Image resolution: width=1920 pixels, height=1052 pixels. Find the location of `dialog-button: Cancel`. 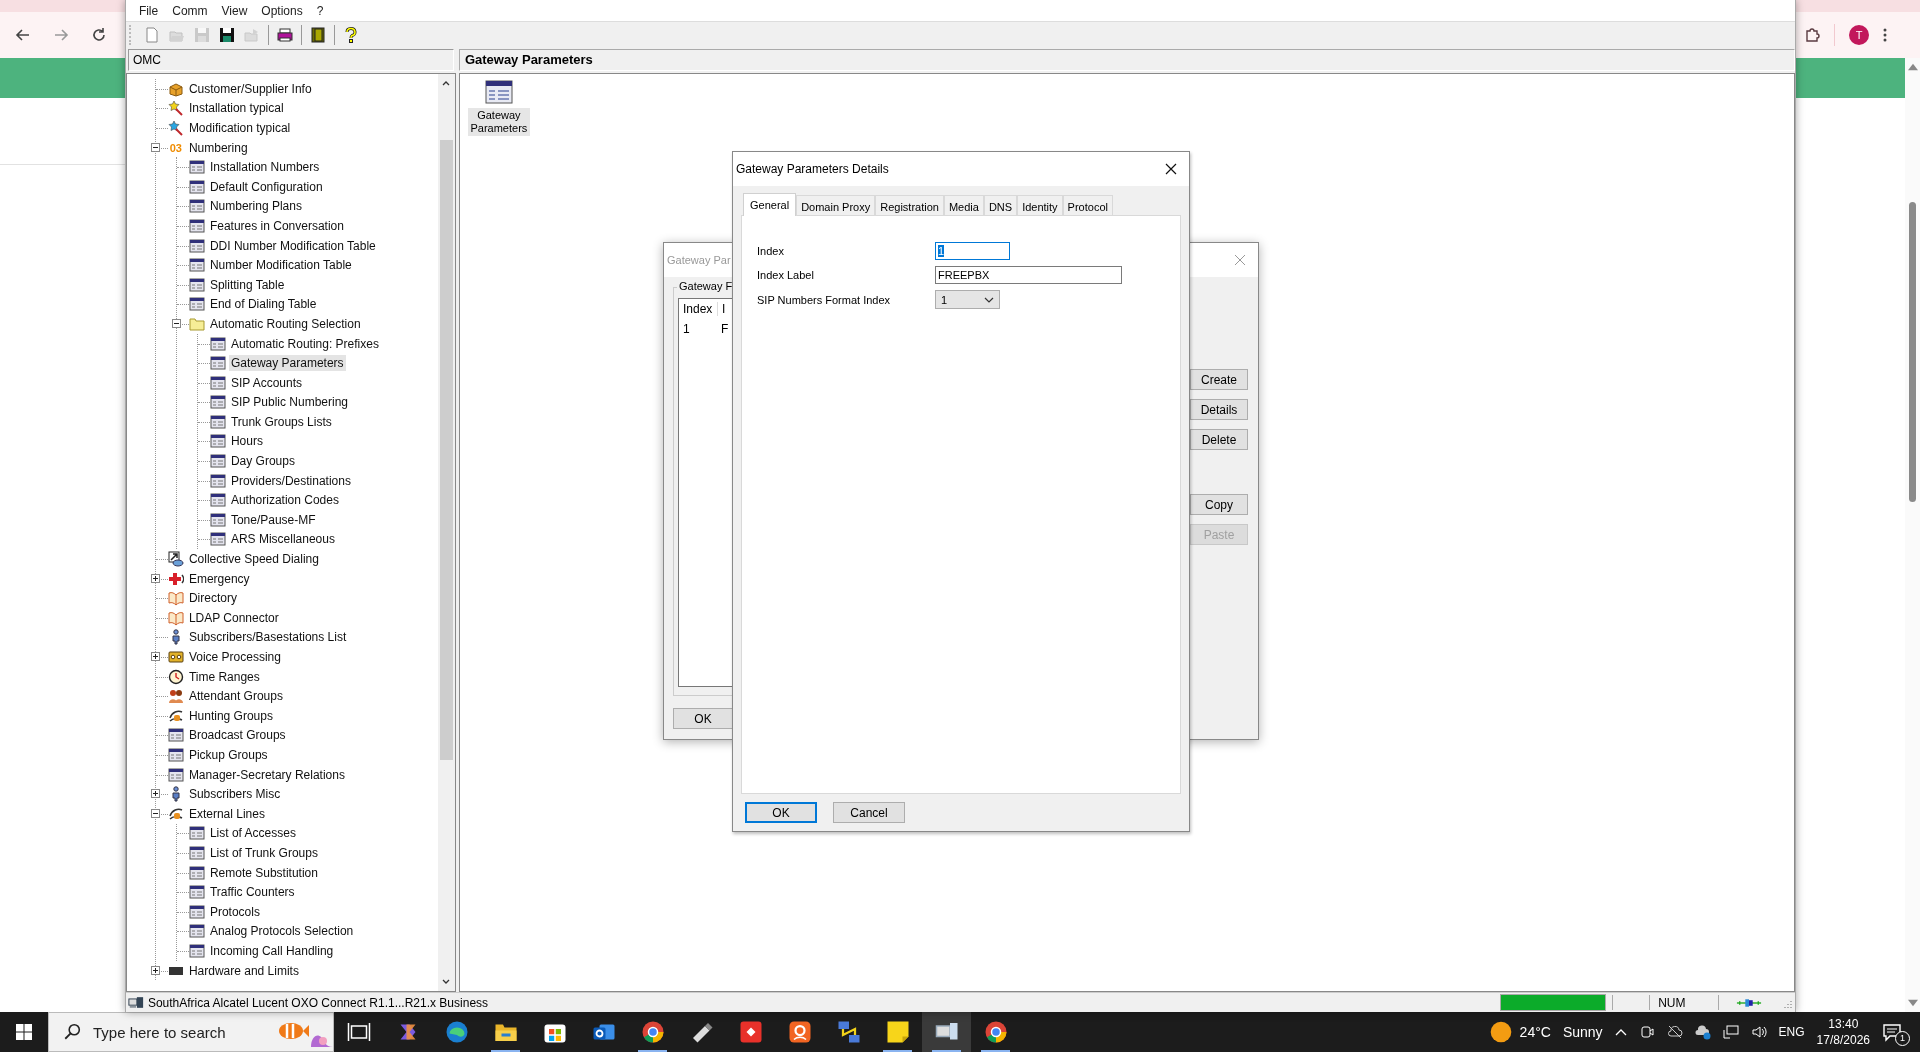

dialog-button: Cancel is located at coordinates (869, 812).